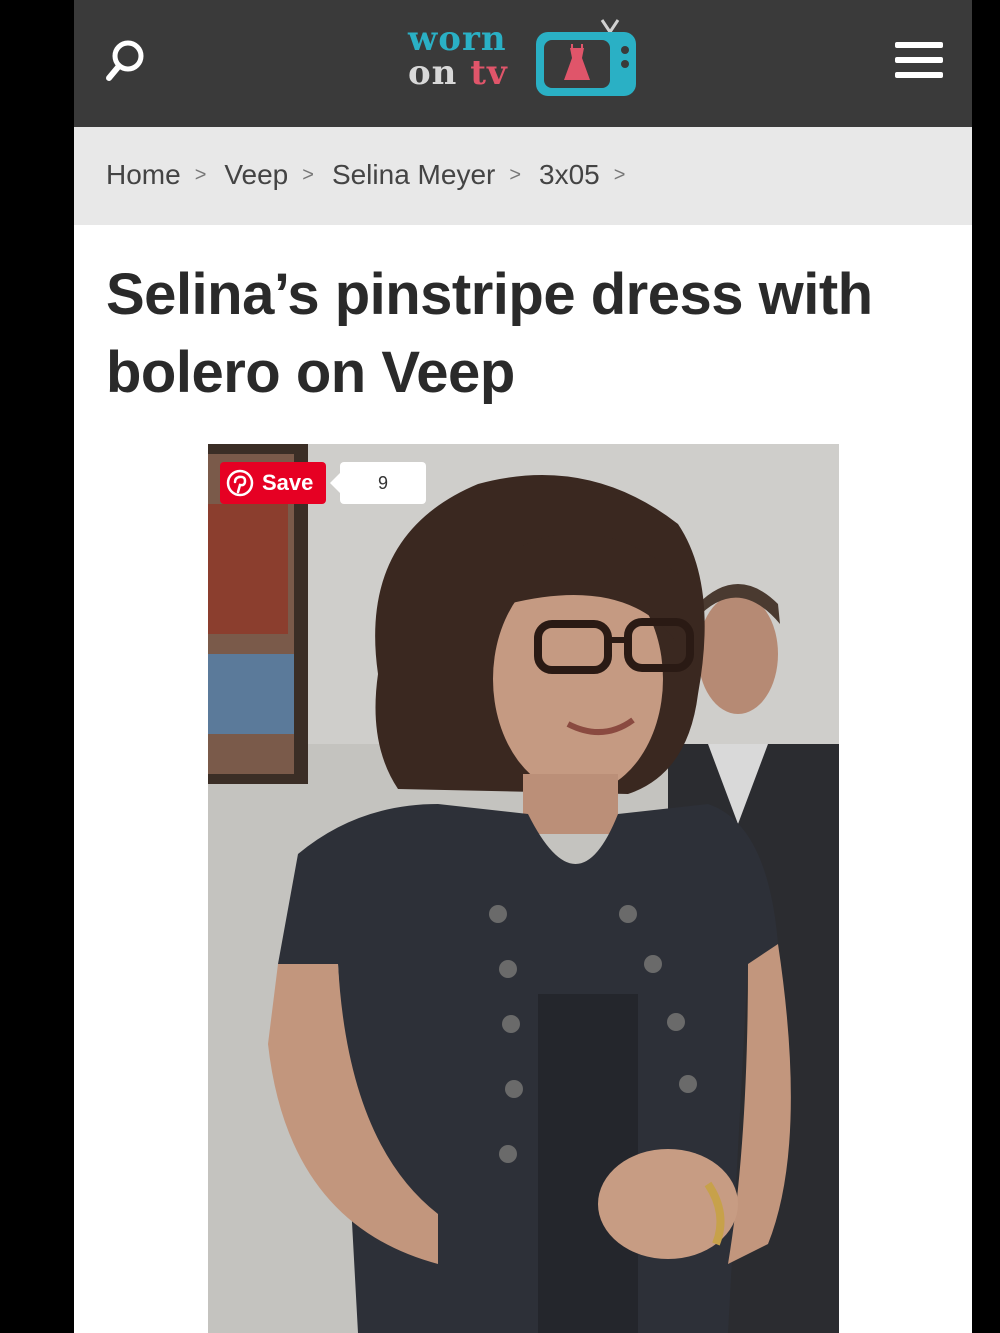  I want to click on breadcrumb-show: Veep, so click(256, 175).